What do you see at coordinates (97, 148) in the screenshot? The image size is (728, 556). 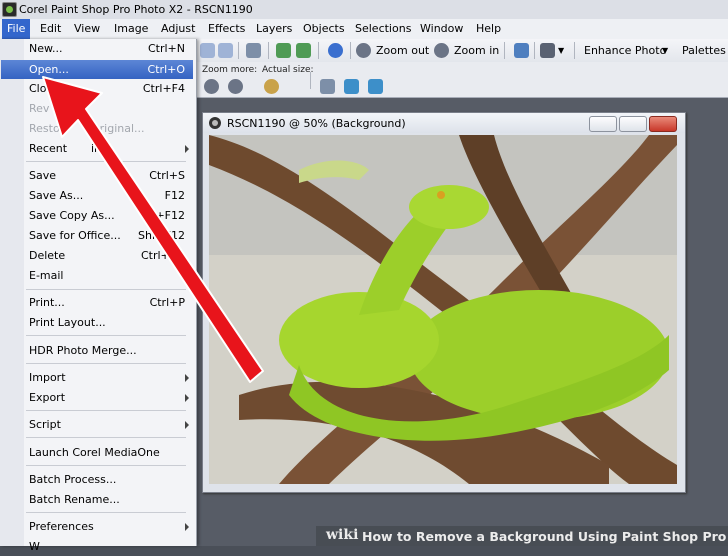 I see `menu-item-recent-files: Recent iles` at bounding box center [97, 148].